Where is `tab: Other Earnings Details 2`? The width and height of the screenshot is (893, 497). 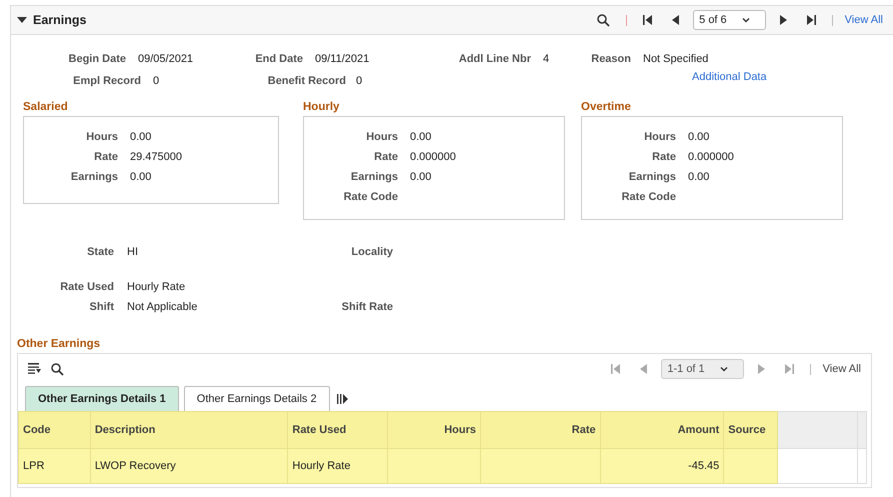
tab: Other Earnings Details 2 is located at coordinates (257, 398).